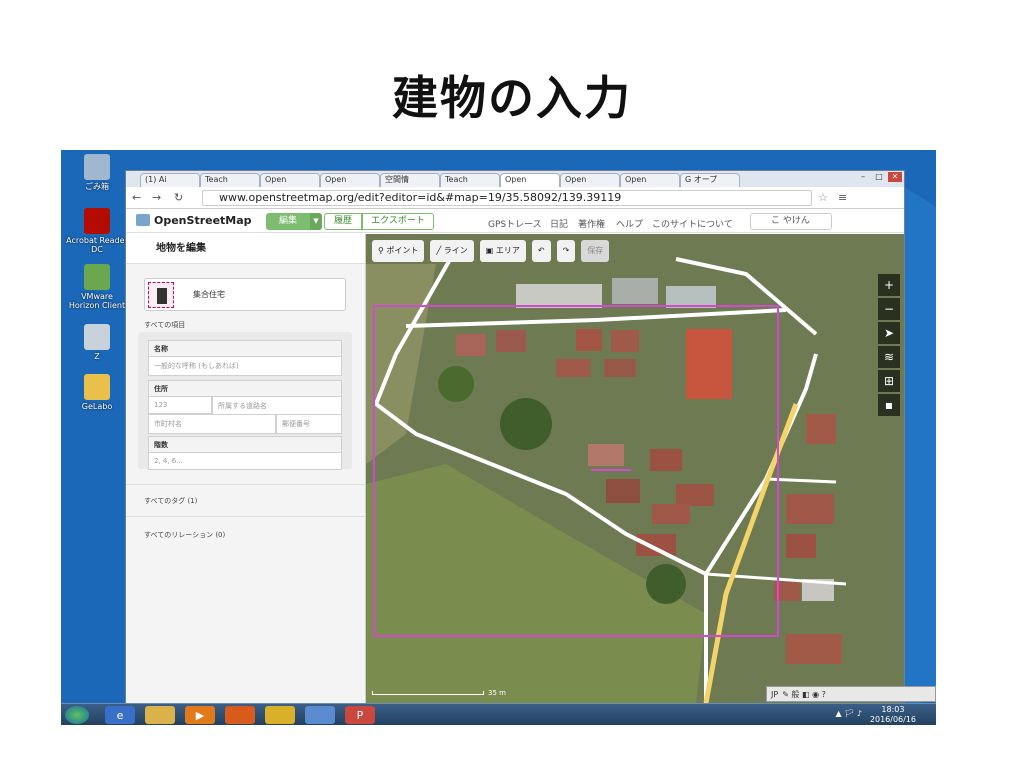 The width and height of the screenshot is (1024, 768). Describe the element at coordinates (398, 251) in the screenshot. I see `add-point-button: ⚲ ポイント` at that location.